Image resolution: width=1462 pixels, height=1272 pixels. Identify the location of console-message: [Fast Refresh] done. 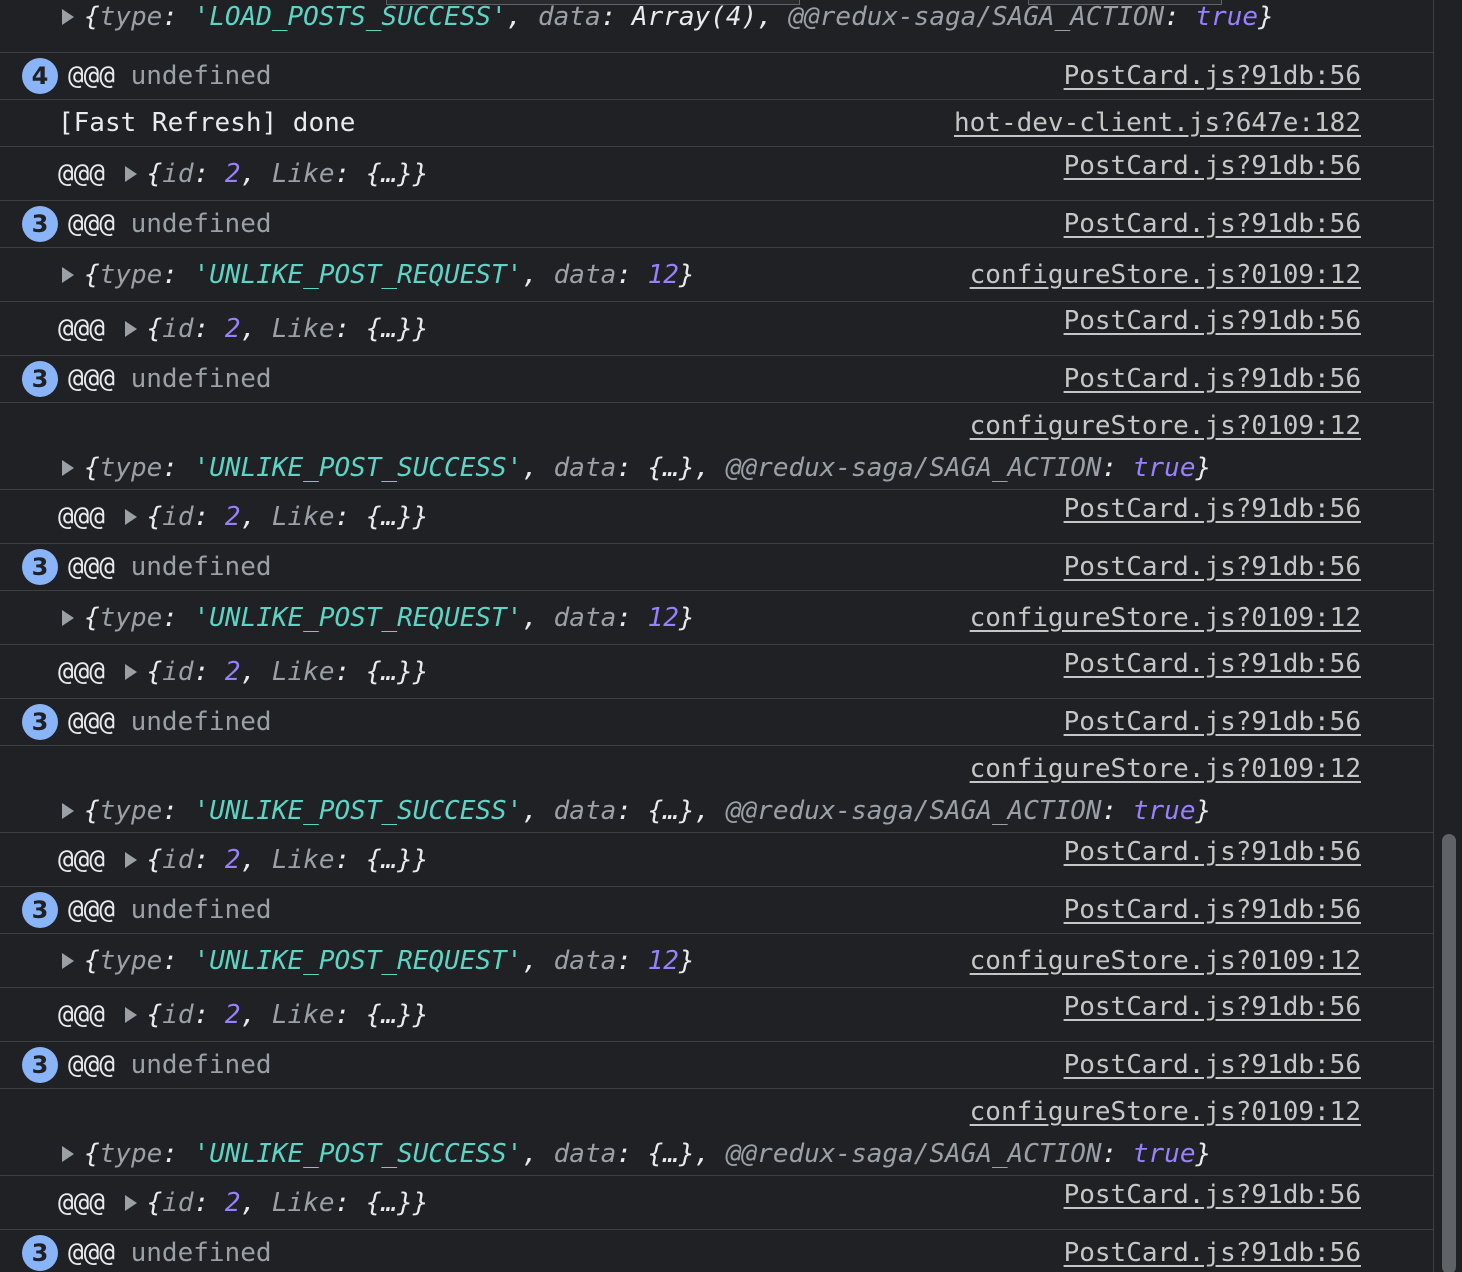
(206, 123).